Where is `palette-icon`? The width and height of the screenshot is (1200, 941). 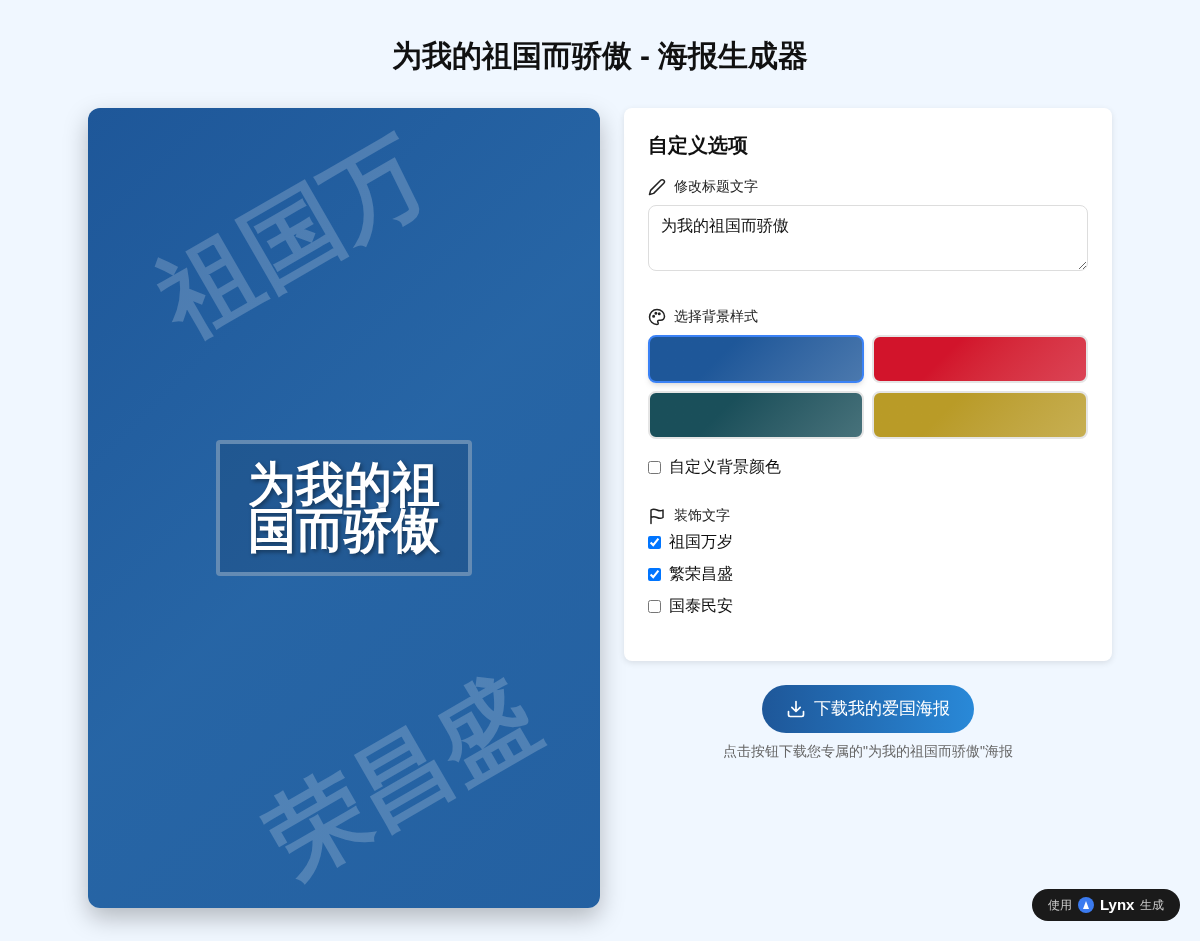
palette-icon is located at coordinates (657, 316).